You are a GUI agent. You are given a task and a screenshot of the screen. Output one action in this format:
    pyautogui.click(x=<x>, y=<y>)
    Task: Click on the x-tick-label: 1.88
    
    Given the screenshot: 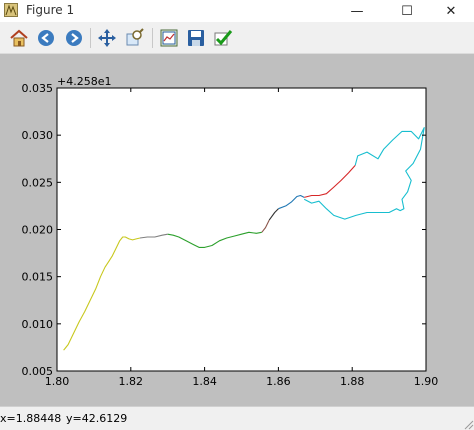 What is the action you would take?
    pyautogui.click(x=352, y=381)
    